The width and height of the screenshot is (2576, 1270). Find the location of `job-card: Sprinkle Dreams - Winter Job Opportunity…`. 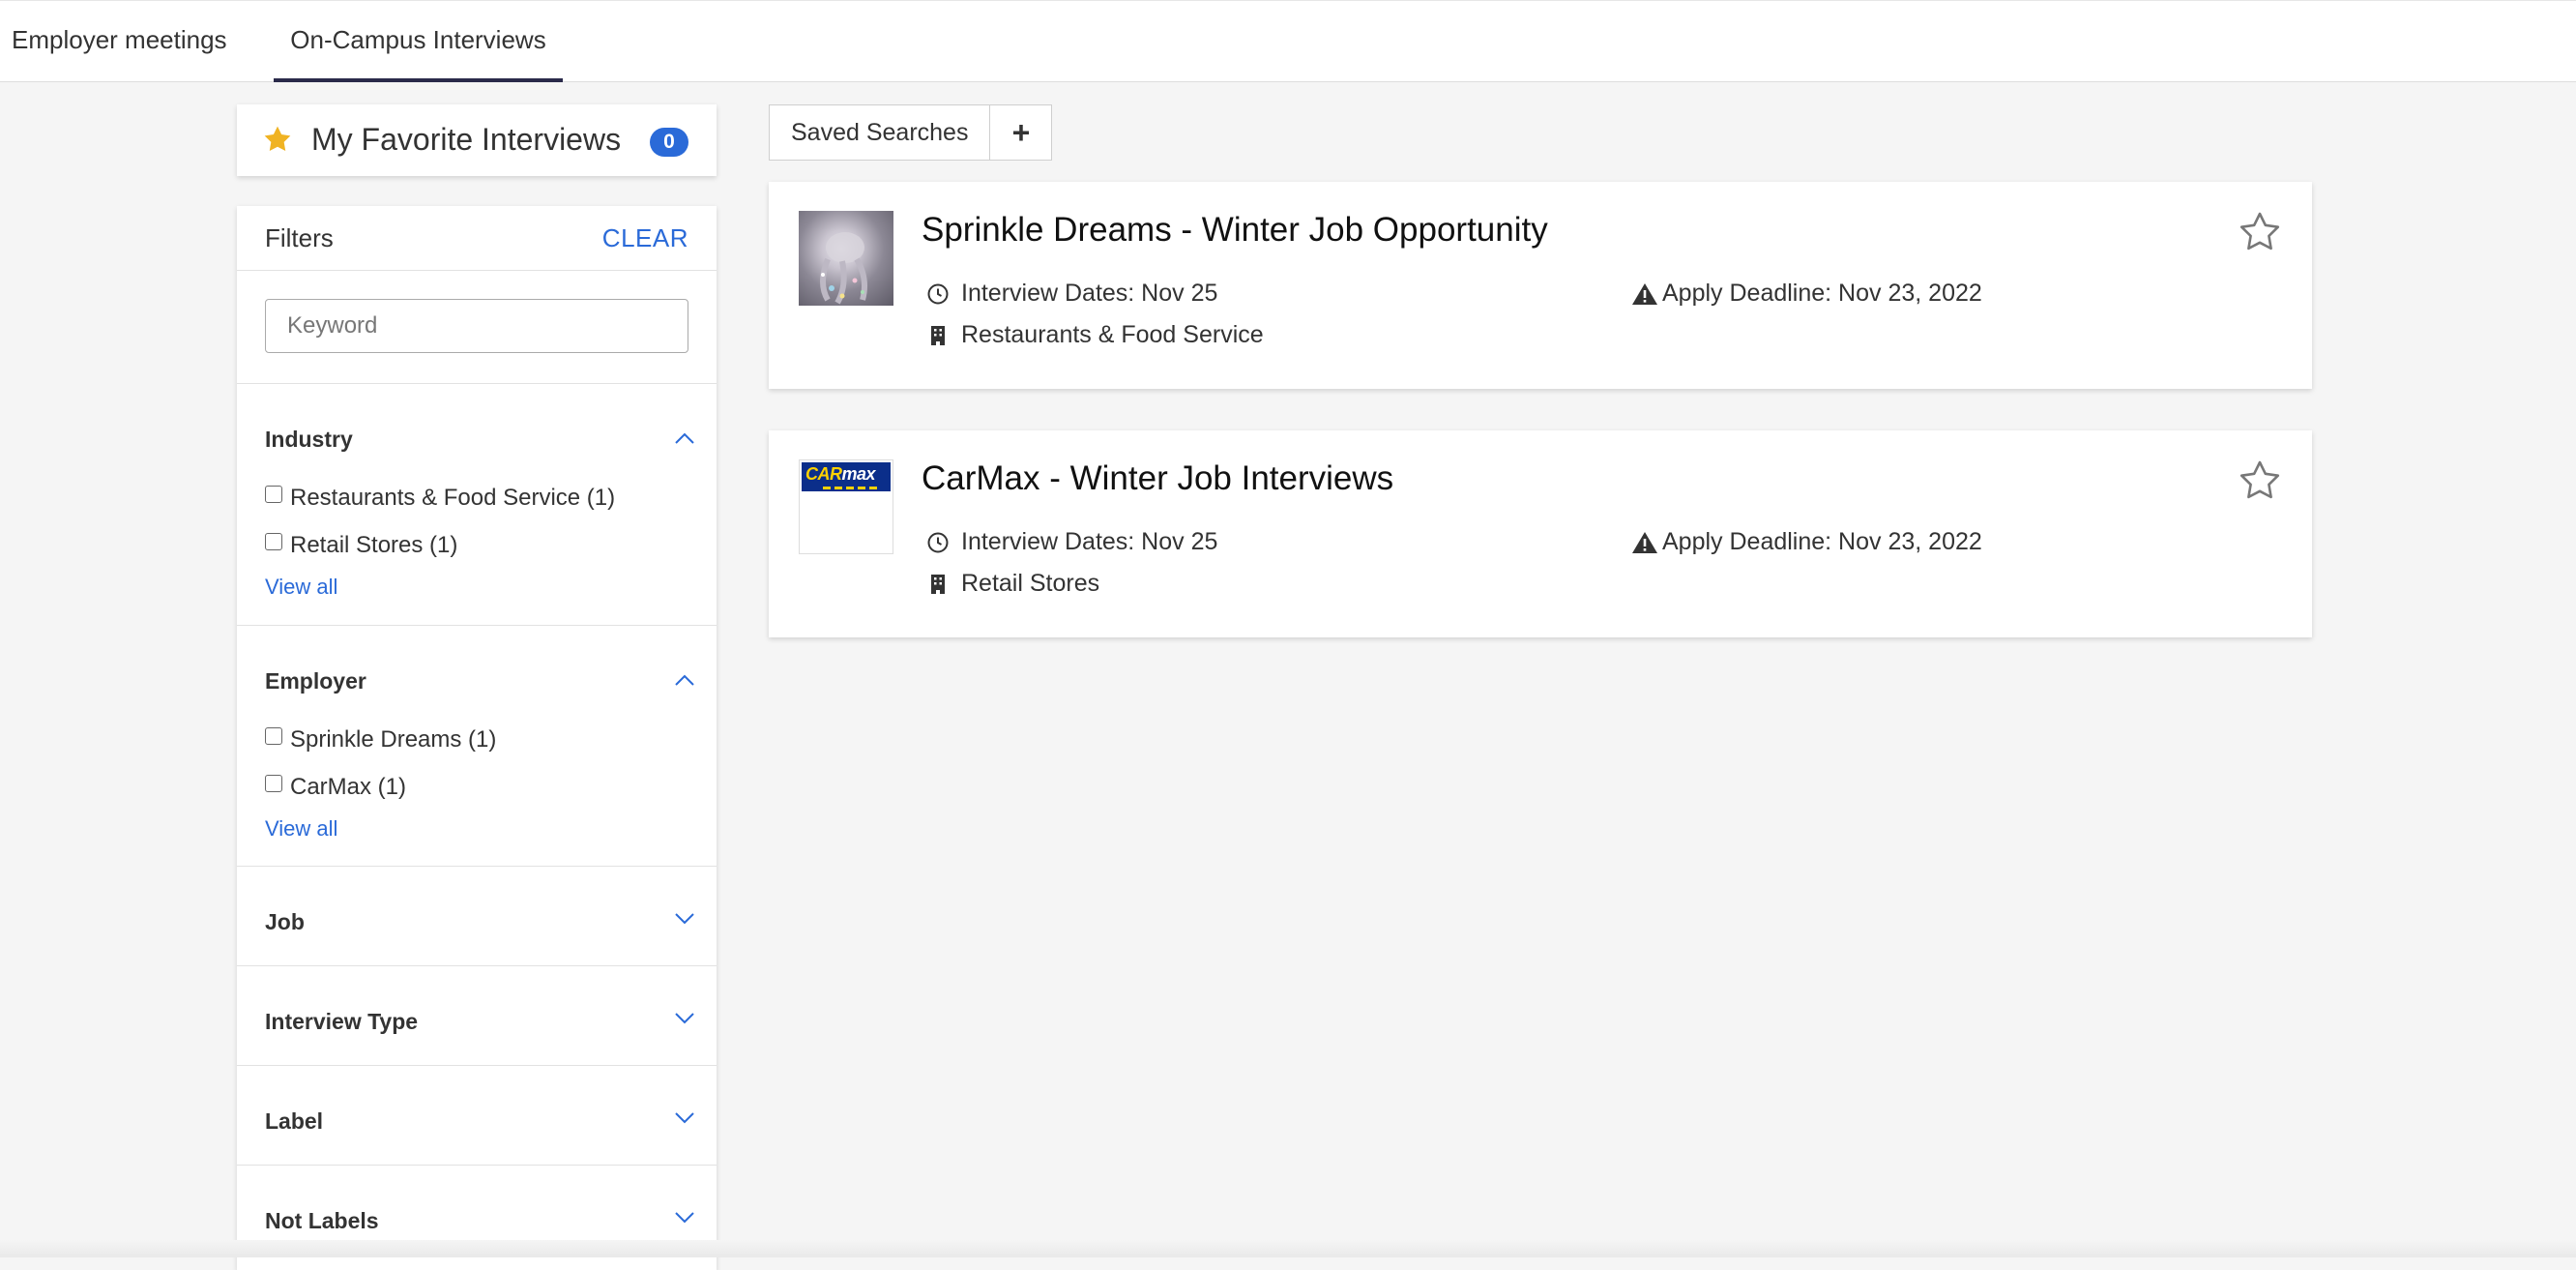

job-card: Sprinkle Dreams - Winter Job Opportunity… is located at coordinates (1540, 285).